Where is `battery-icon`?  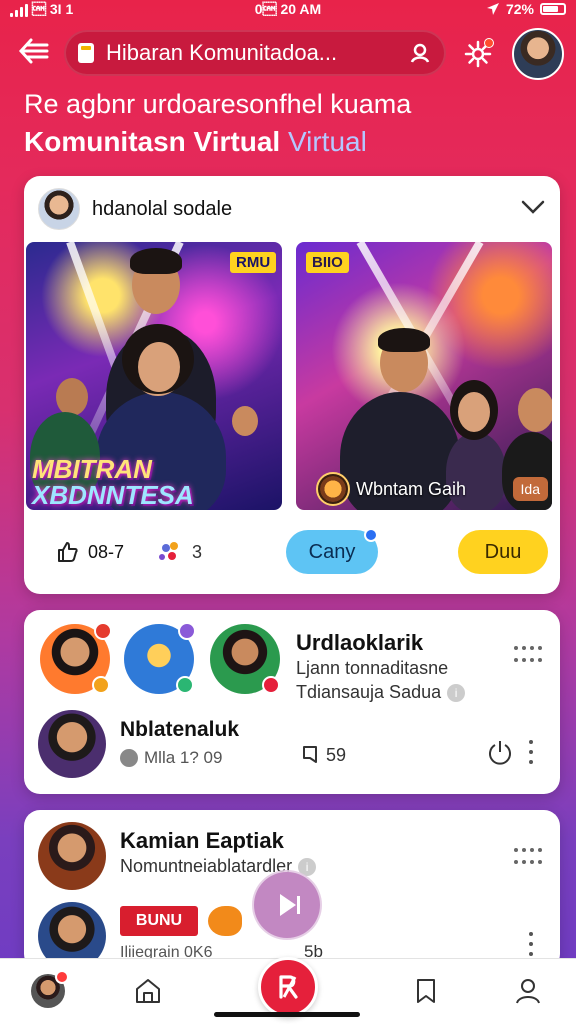 battery-icon is located at coordinates (553, 9).